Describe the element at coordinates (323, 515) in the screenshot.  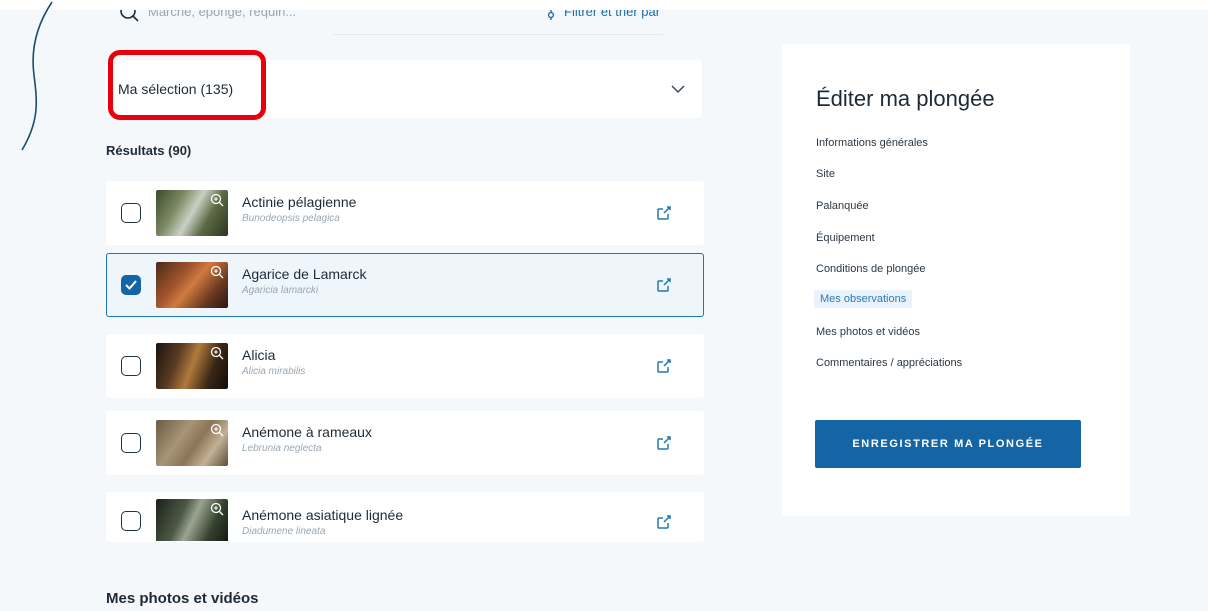
I see `species-name: Anémone asiatique lignée` at that location.